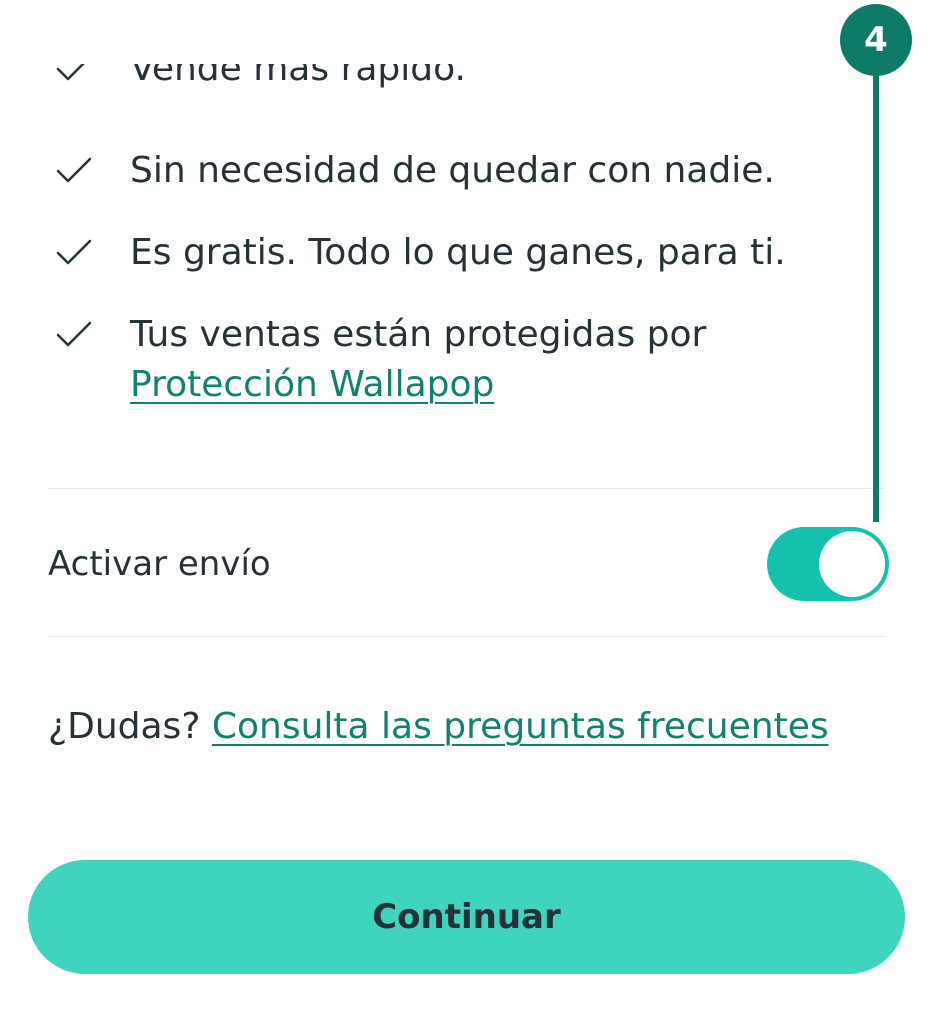  I want to click on shipping-toggle-switch, so click(828, 564).